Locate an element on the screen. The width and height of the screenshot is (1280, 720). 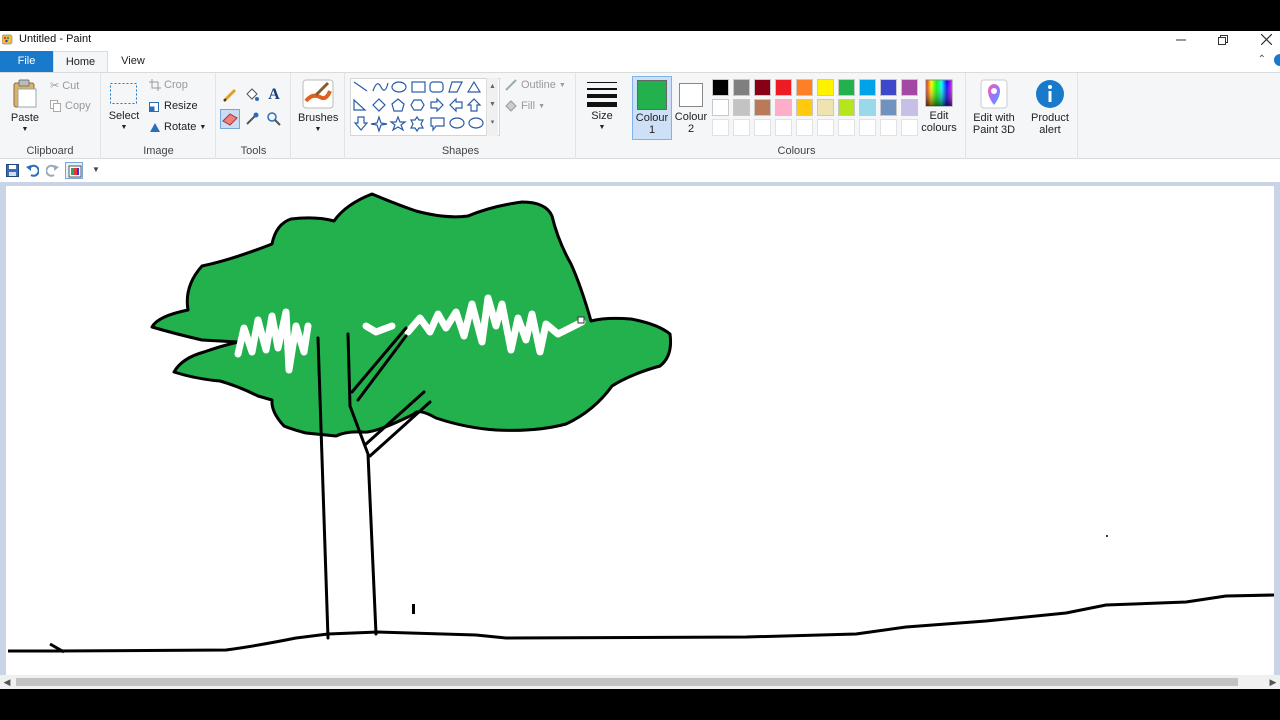
text-tool: A is located at coordinates (274, 95).